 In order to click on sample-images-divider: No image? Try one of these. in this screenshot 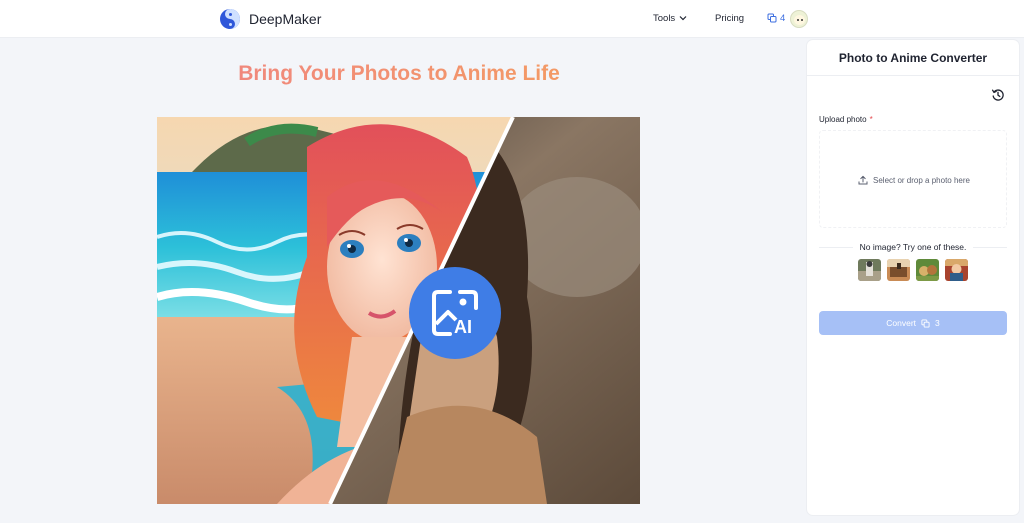, I will do `click(913, 247)`.